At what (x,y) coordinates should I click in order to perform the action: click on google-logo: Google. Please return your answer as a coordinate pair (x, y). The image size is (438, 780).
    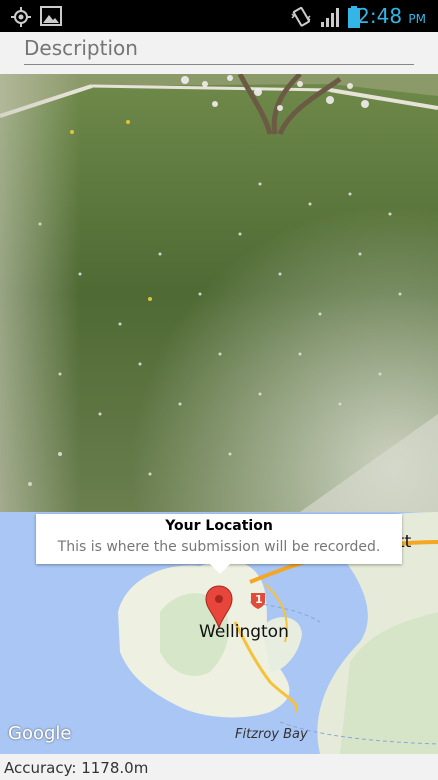
    Looking at the image, I should click on (40, 733).